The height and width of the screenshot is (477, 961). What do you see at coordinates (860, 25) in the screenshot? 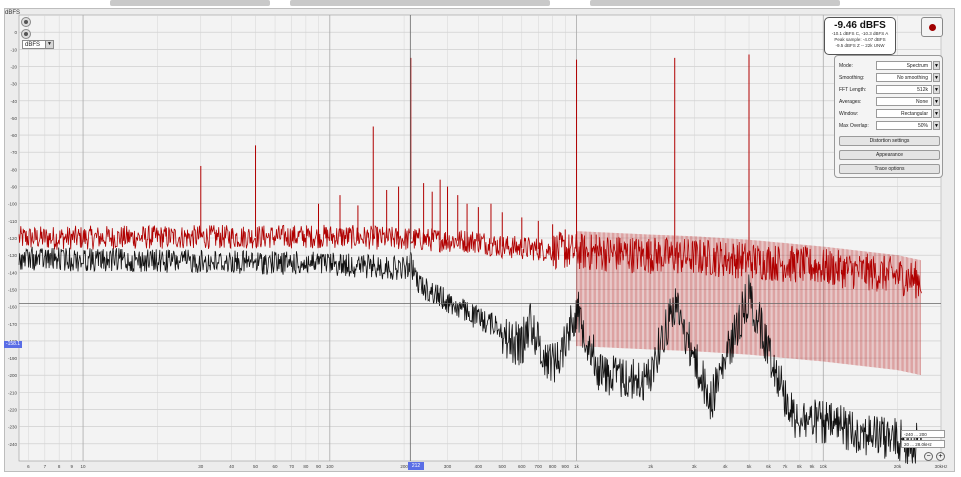
I see `level-main-readout: -9.46 dBFS` at bounding box center [860, 25].